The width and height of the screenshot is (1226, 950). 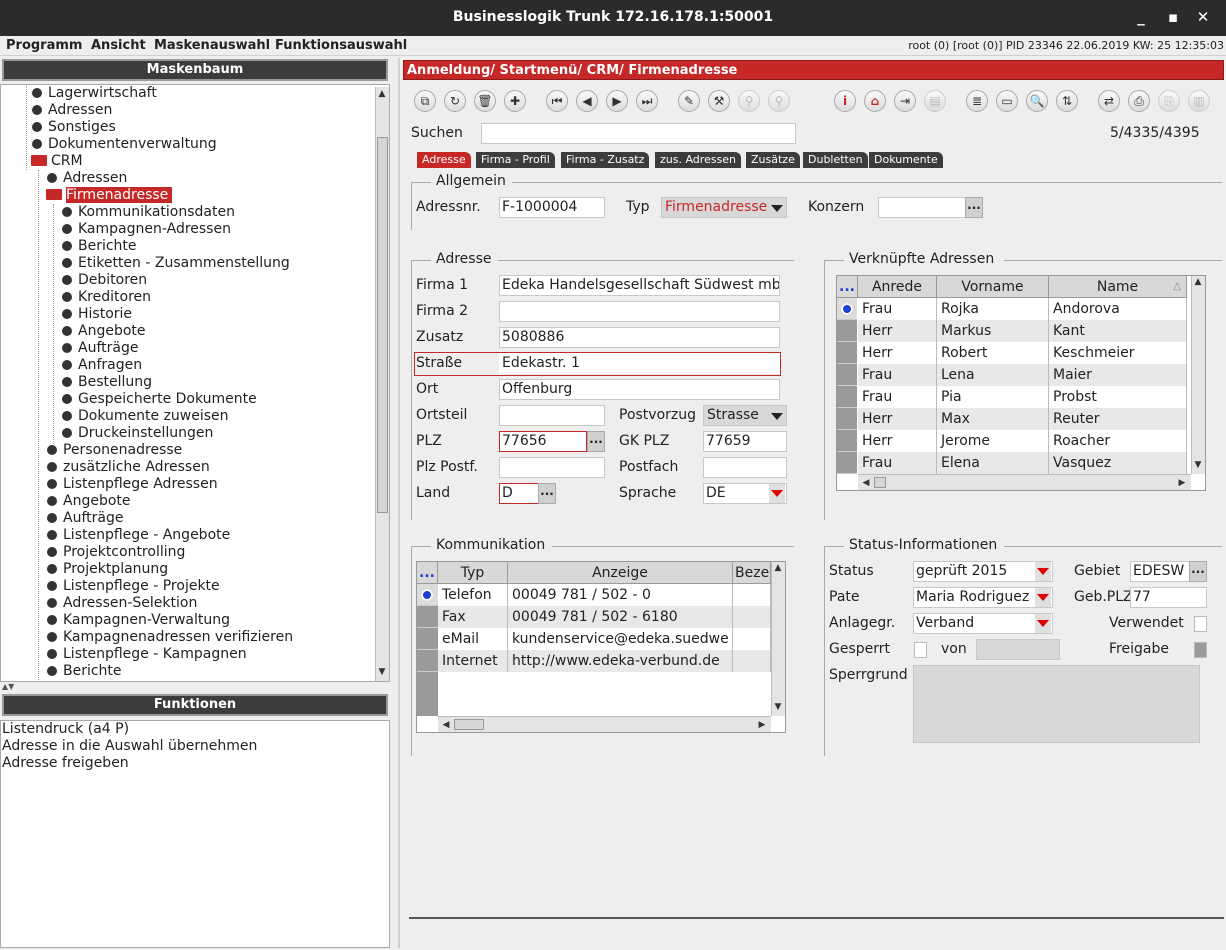 What do you see at coordinates (455, 101) in the screenshot?
I see `refresh-icon: ↻` at bounding box center [455, 101].